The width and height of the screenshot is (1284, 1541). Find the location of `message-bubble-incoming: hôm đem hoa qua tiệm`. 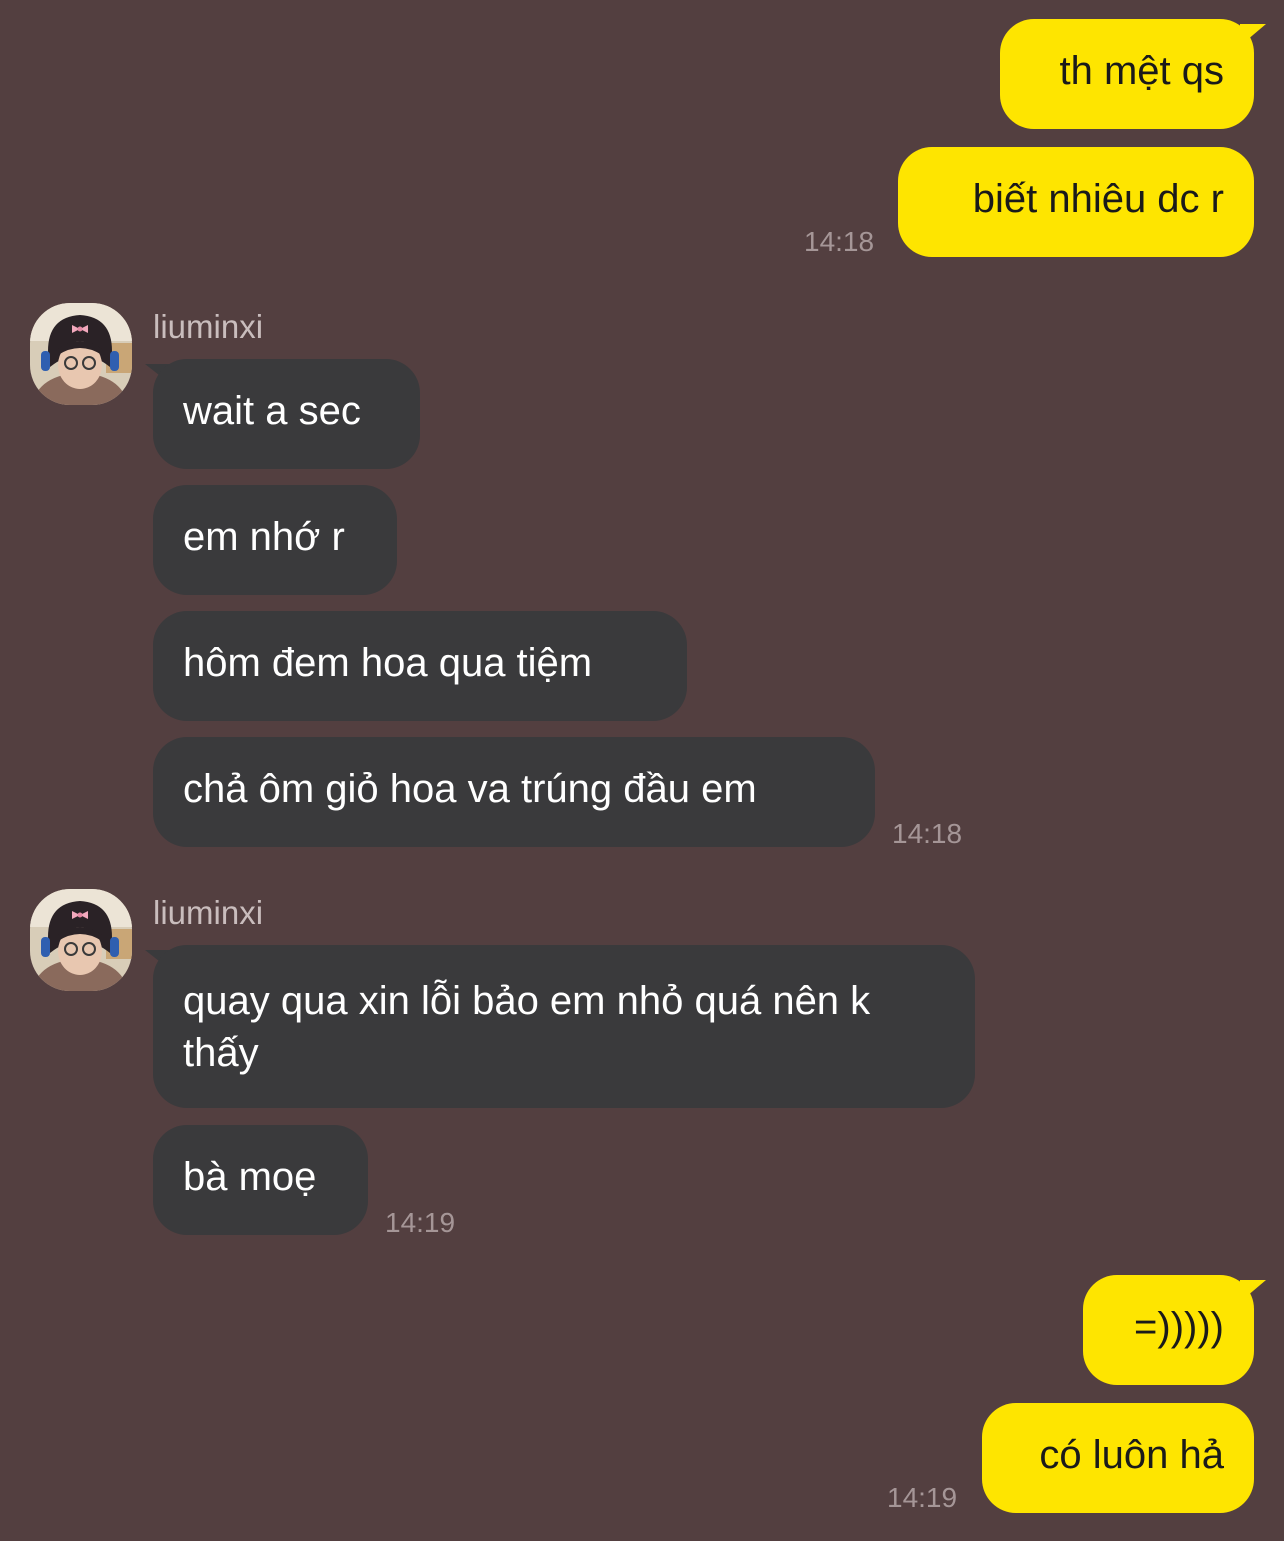

message-bubble-incoming: hôm đem hoa qua tiệm is located at coordinates (420, 666).